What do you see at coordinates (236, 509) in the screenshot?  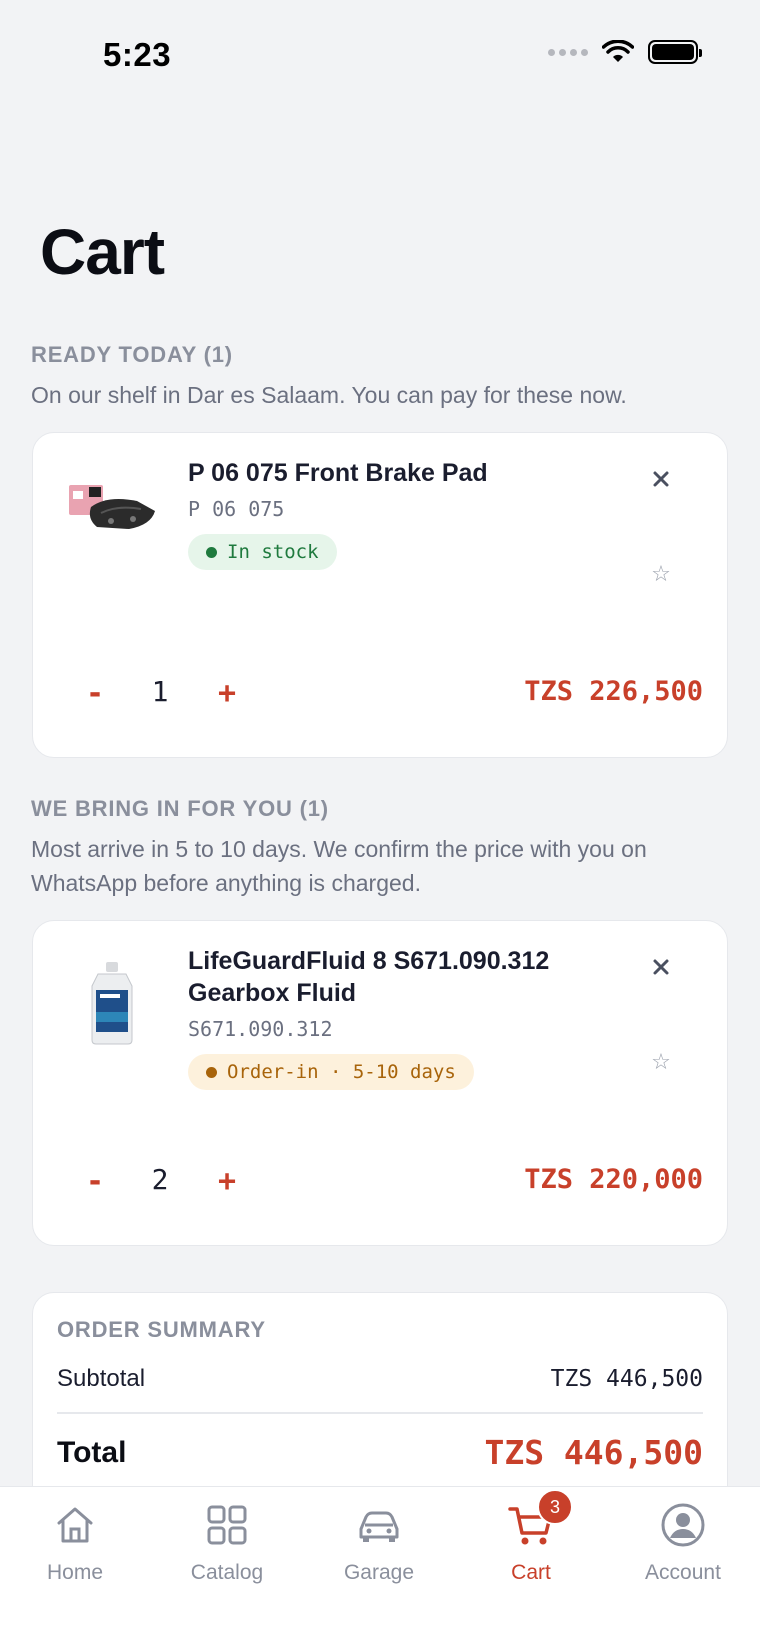 I see `item-sku: P 06 075` at bounding box center [236, 509].